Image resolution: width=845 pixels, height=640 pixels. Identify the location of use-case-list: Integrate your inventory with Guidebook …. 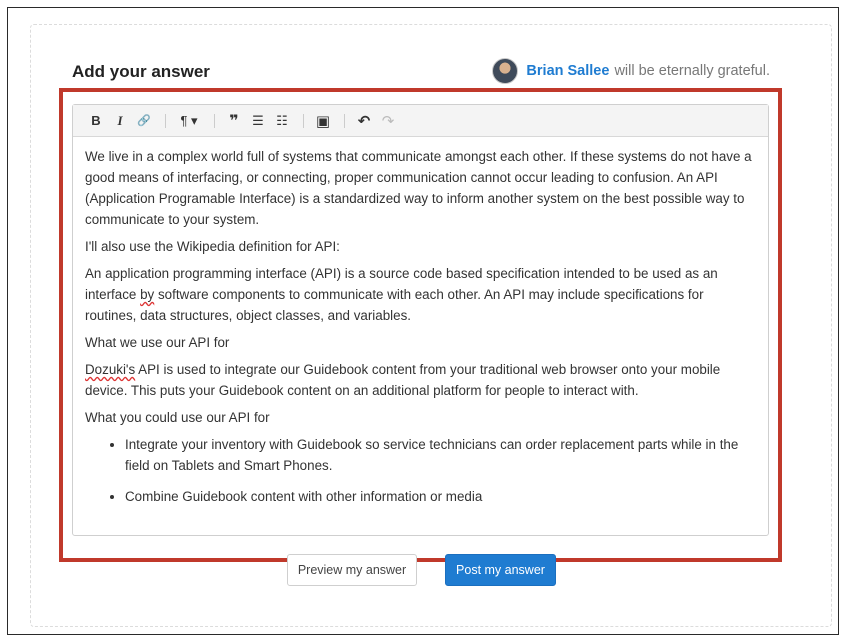
(420, 470).